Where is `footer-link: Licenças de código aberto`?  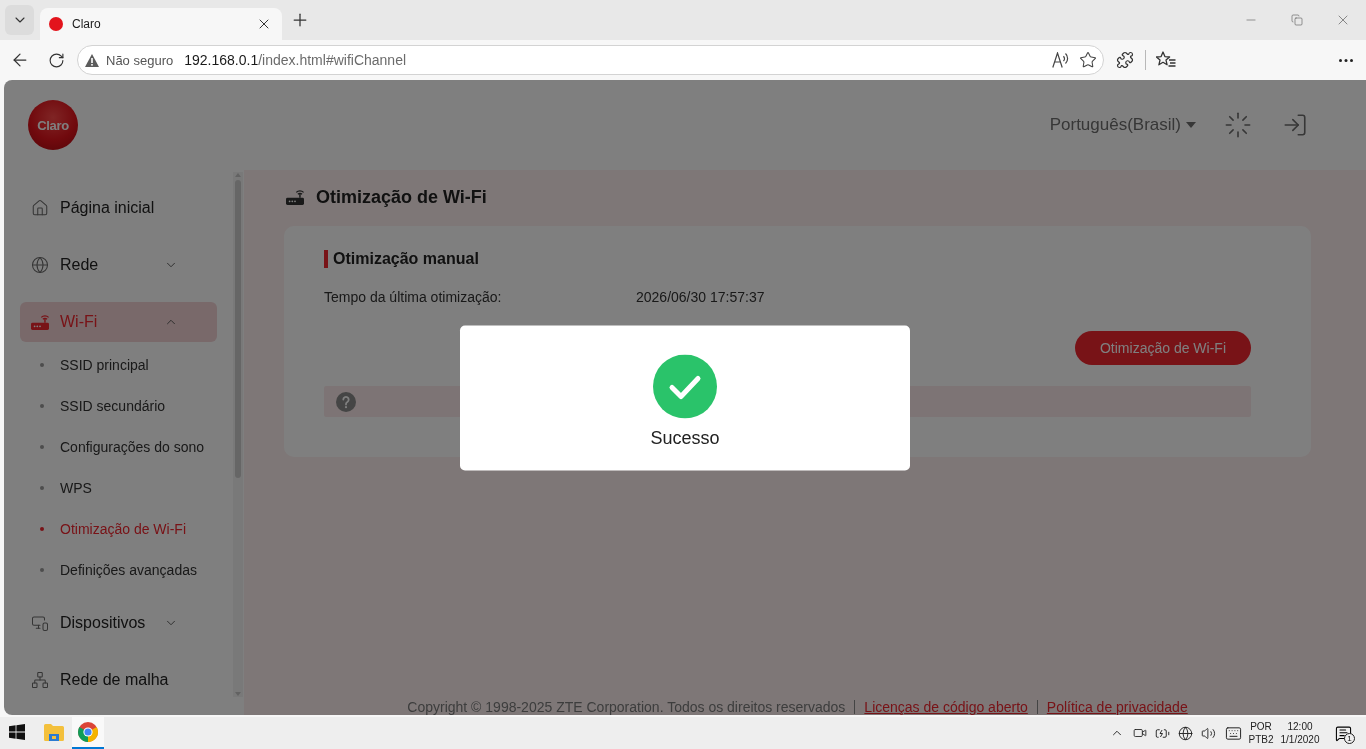 footer-link: Licenças de código aberto is located at coordinates (946, 707).